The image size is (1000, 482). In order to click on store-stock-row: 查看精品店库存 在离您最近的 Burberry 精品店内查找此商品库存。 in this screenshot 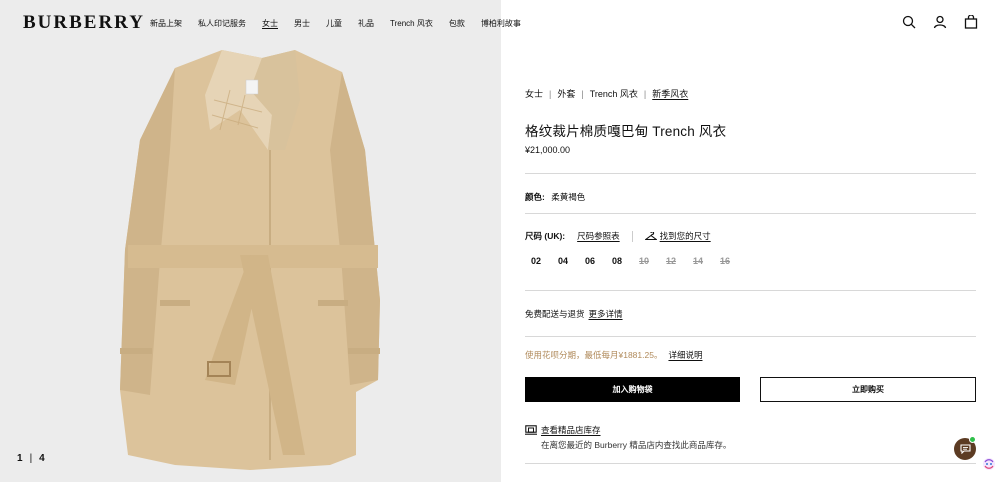, I will do `click(628, 437)`.